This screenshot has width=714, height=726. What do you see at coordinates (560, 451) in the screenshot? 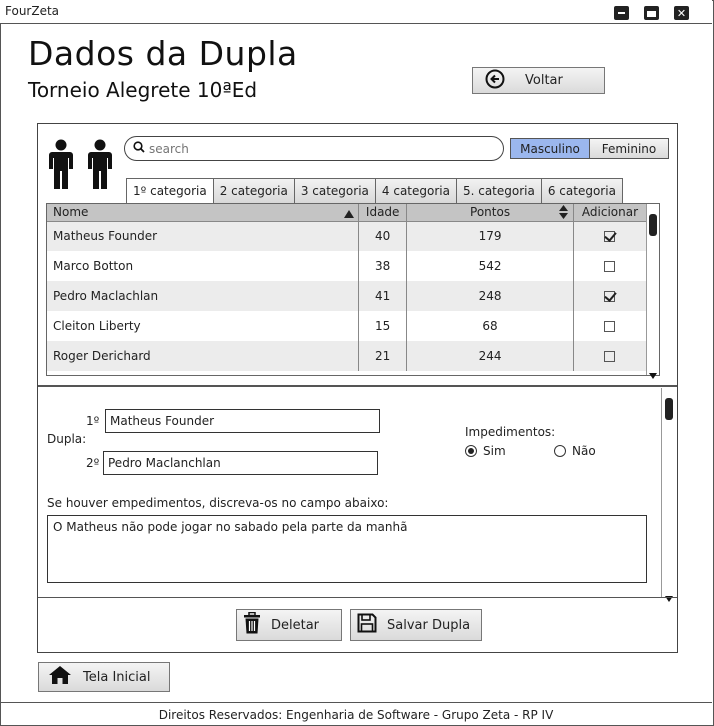
I see `radio-nao-indicator` at bounding box center [560, 451].